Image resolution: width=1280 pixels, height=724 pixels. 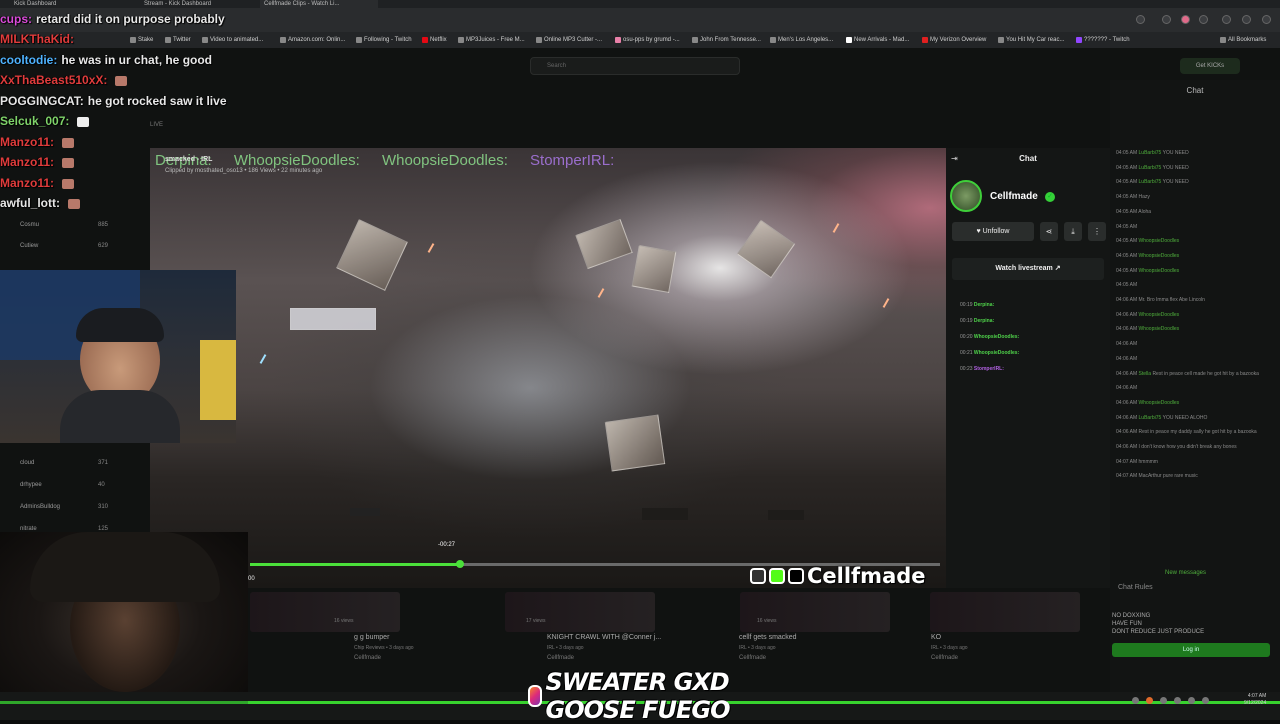 What do you see at coordinates (1177, 700) in the screenshot?
I see `wifi-icon` at bounding box center [1177, 700].